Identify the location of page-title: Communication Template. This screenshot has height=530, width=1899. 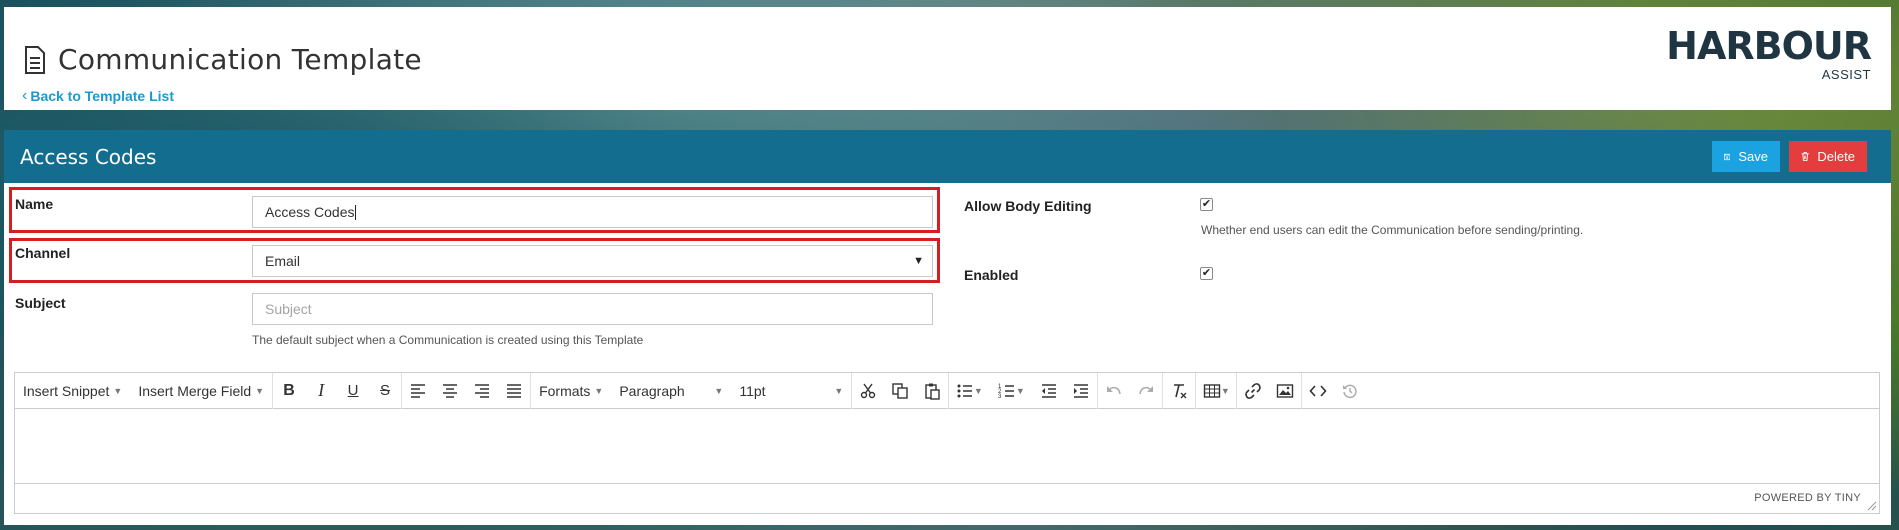
(223, 59).